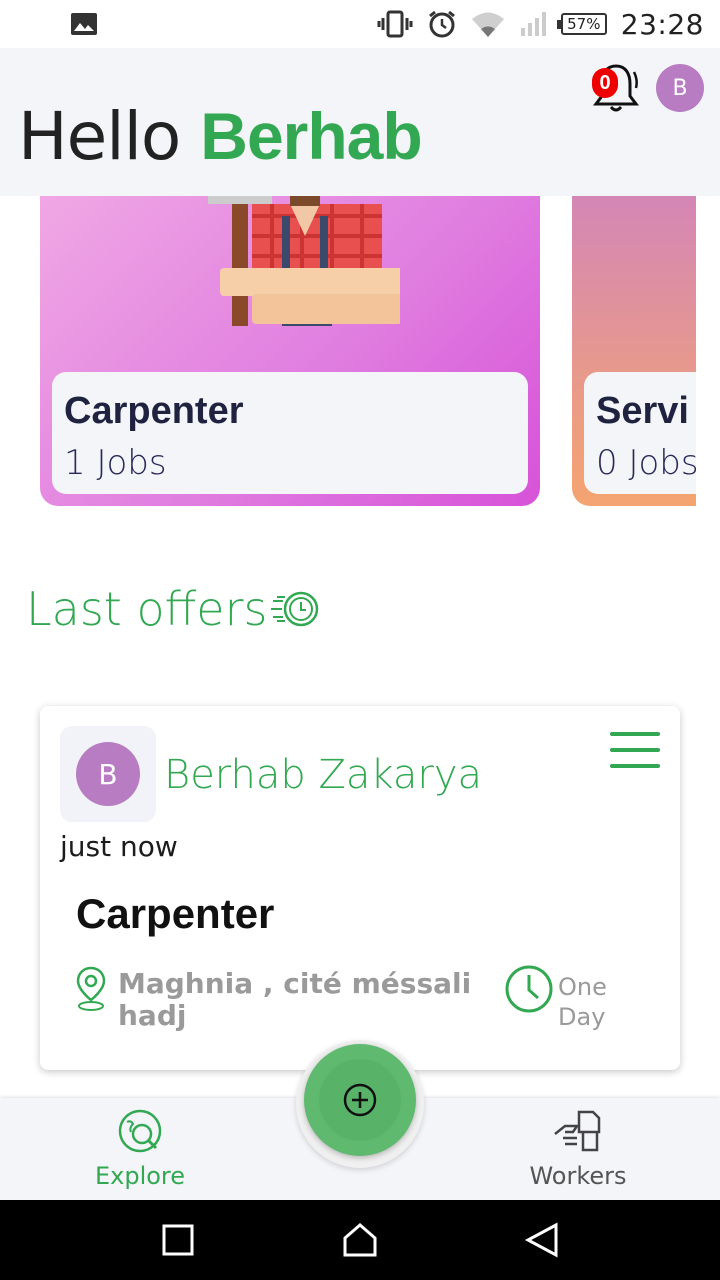  I want to click on clock-icon, so click(529, 989).